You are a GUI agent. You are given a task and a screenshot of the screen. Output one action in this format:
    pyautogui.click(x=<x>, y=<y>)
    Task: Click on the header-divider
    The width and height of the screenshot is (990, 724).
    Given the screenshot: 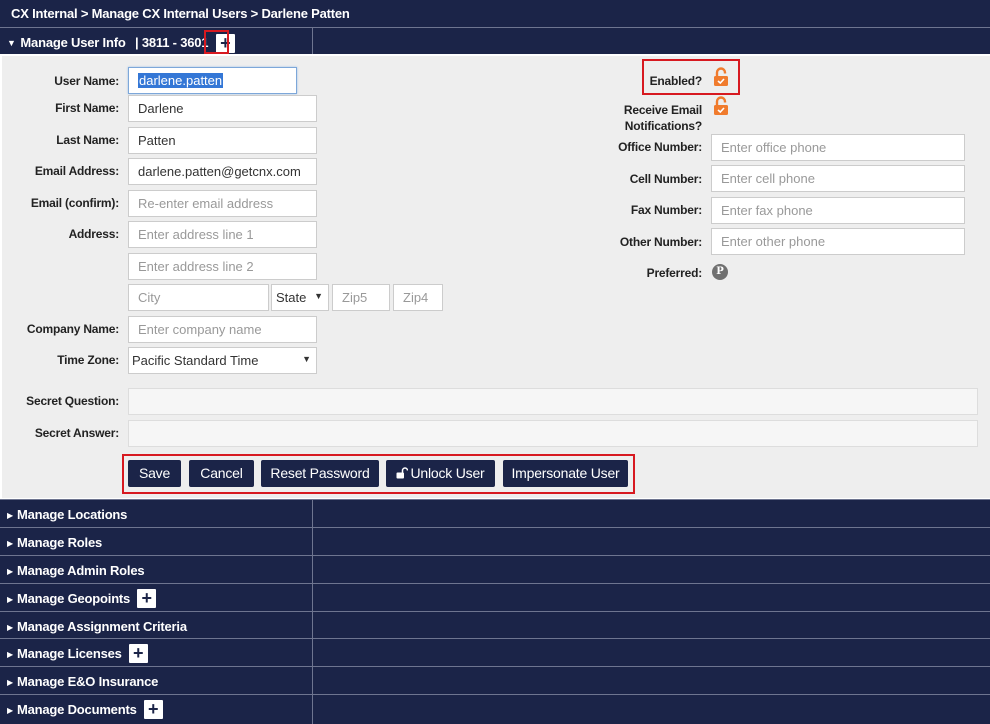 What is the action you would take?
    pyautogui.click(x=312, y=41)
    